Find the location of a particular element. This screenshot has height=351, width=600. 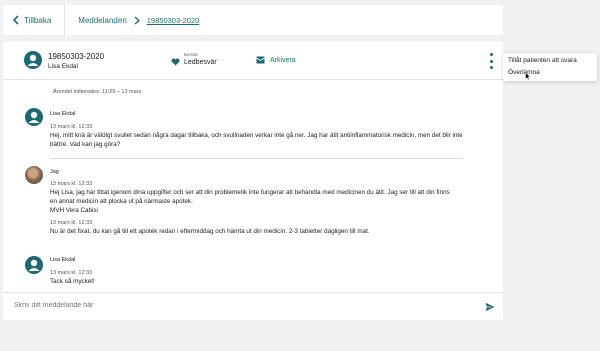

message-line: bättre. Vad kan jag göra? is located at coordinates (85, 144).